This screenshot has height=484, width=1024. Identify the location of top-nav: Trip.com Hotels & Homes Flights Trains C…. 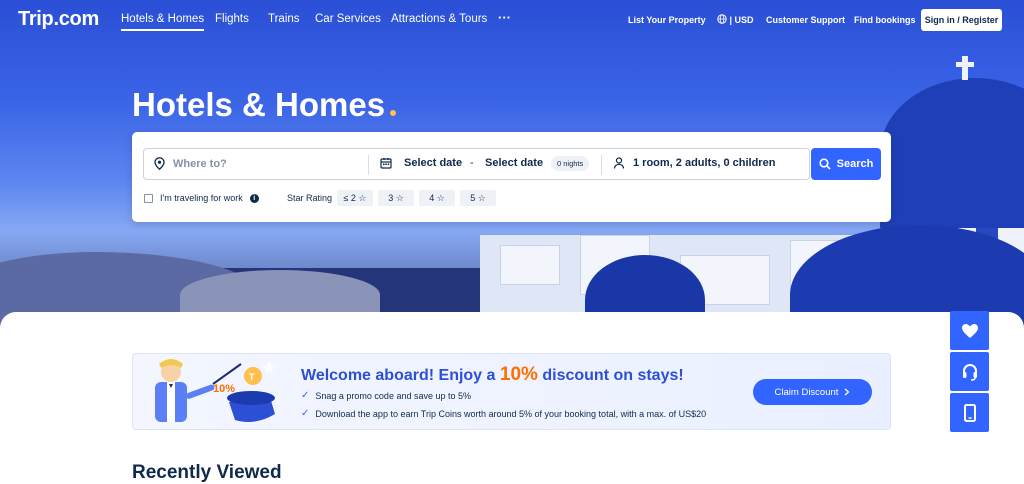
(512, 20).